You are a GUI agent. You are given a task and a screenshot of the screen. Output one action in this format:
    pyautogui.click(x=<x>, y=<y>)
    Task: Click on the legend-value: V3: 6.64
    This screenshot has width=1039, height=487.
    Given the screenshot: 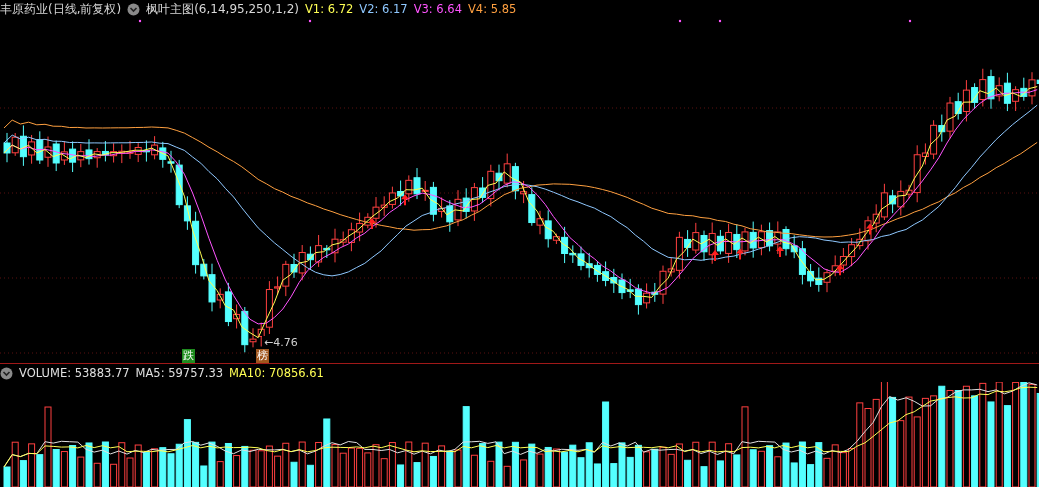 What is the action you would take?
    pyautogui.click(x=437, y=9)
    